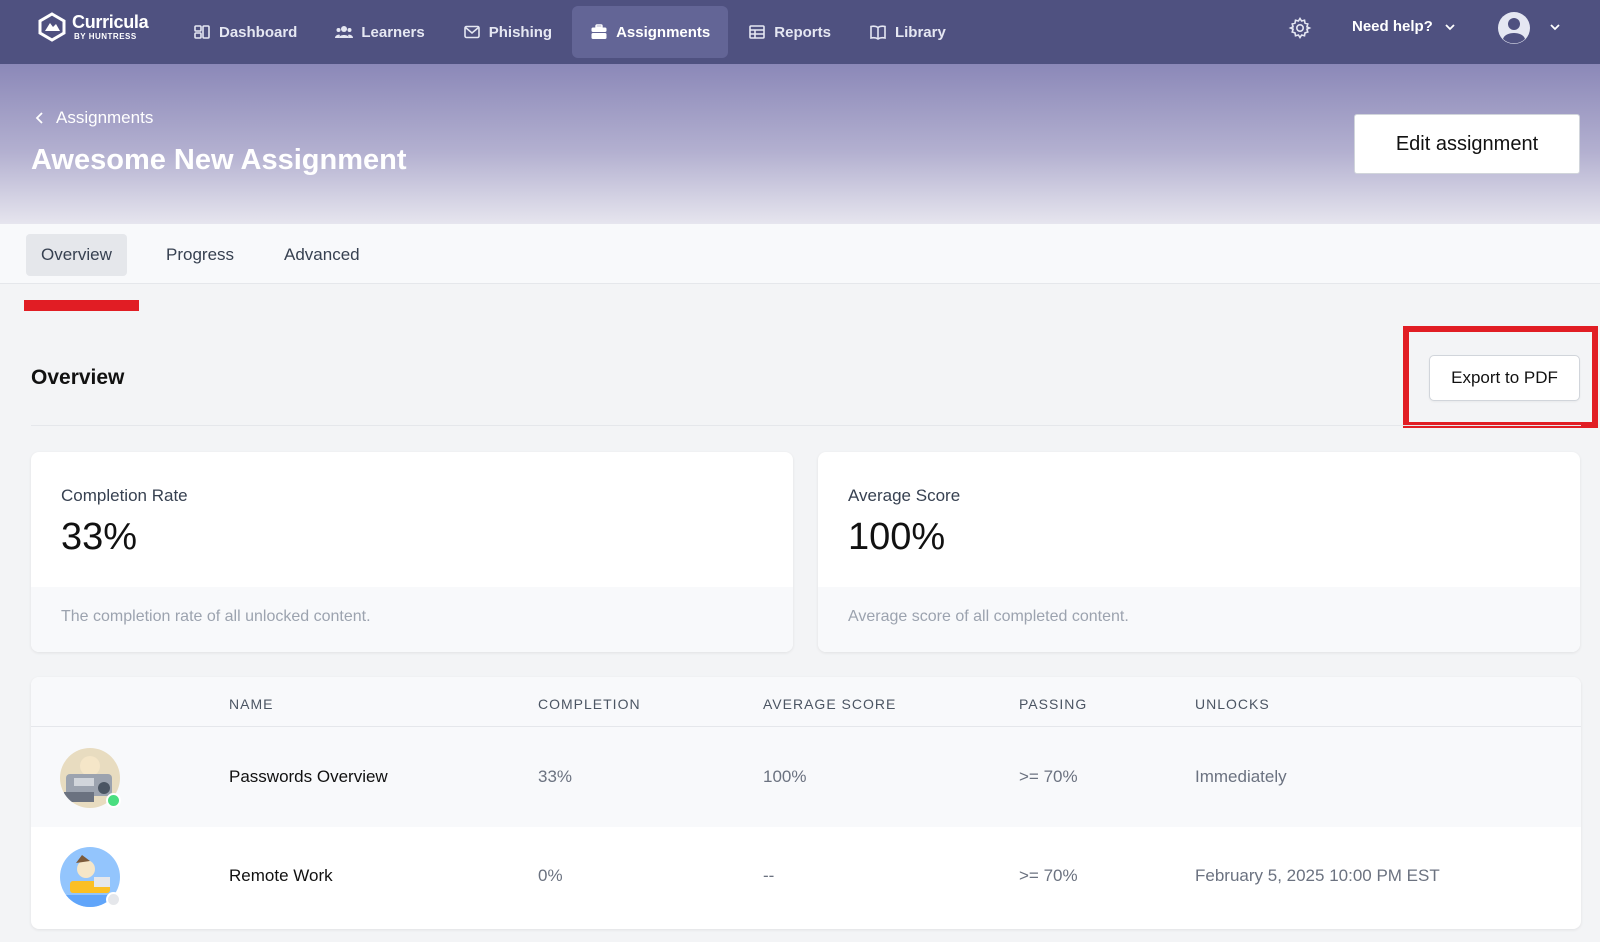 The image size is (1600, 942). Describe the element at coordinates (258, 32) in the screenshot. I see `nav-label: Dashboard` at that location.